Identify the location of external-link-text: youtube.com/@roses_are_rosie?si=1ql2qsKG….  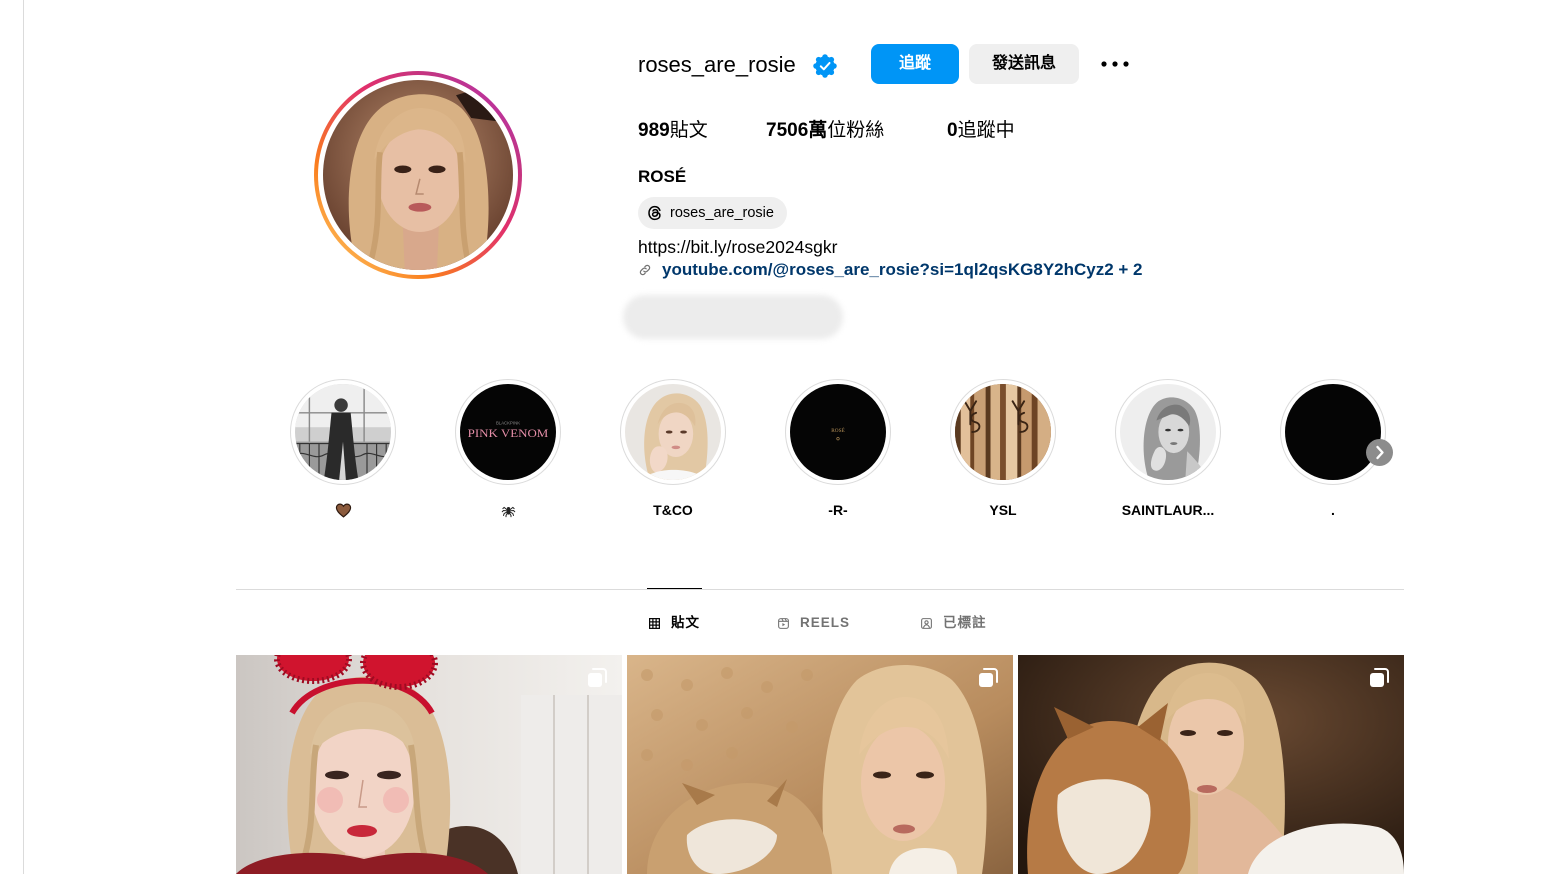
(902, 270).